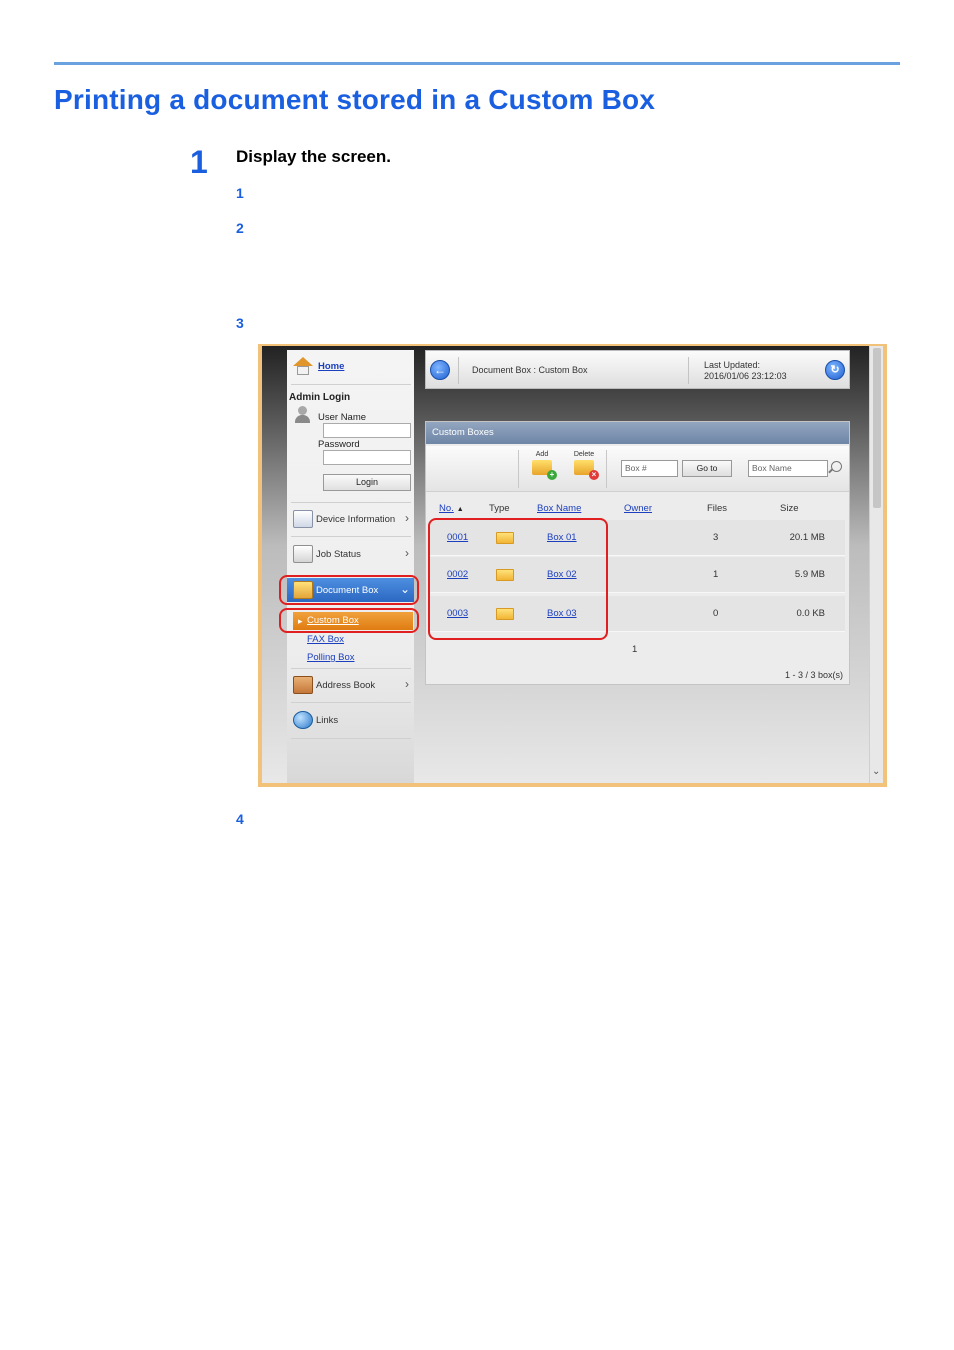  Describe the element at coordinates (367, 482) in the screenshot. I see `login-button: Login` at that location.